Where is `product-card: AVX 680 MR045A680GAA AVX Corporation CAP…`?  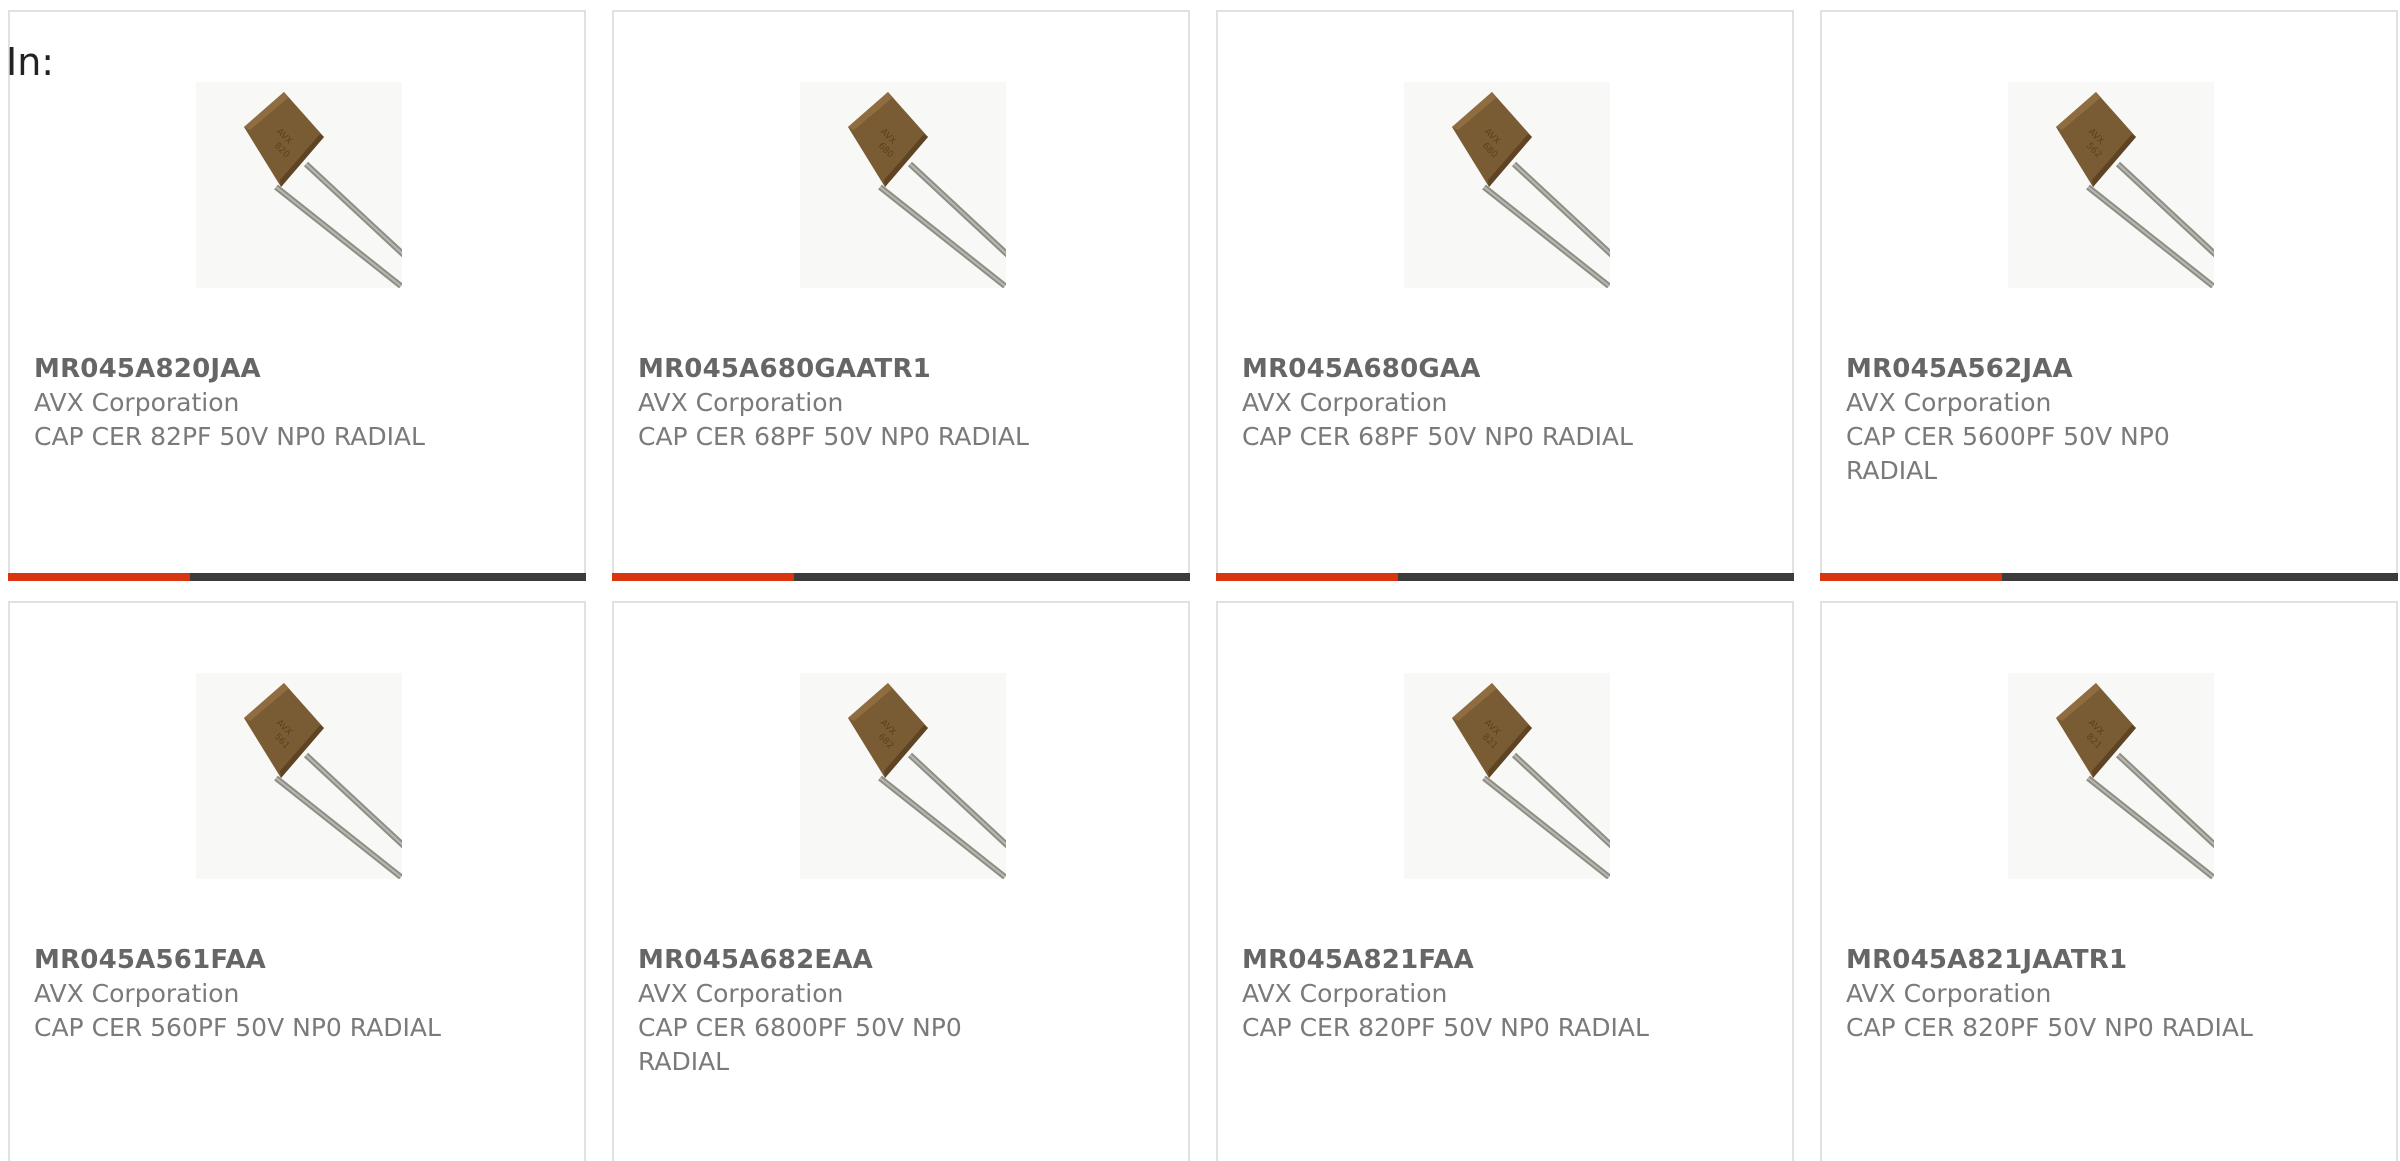 product-card: AVX 680 MR045A680GAA AVX Corporation CAP… is located at coordinates (1505, 295).